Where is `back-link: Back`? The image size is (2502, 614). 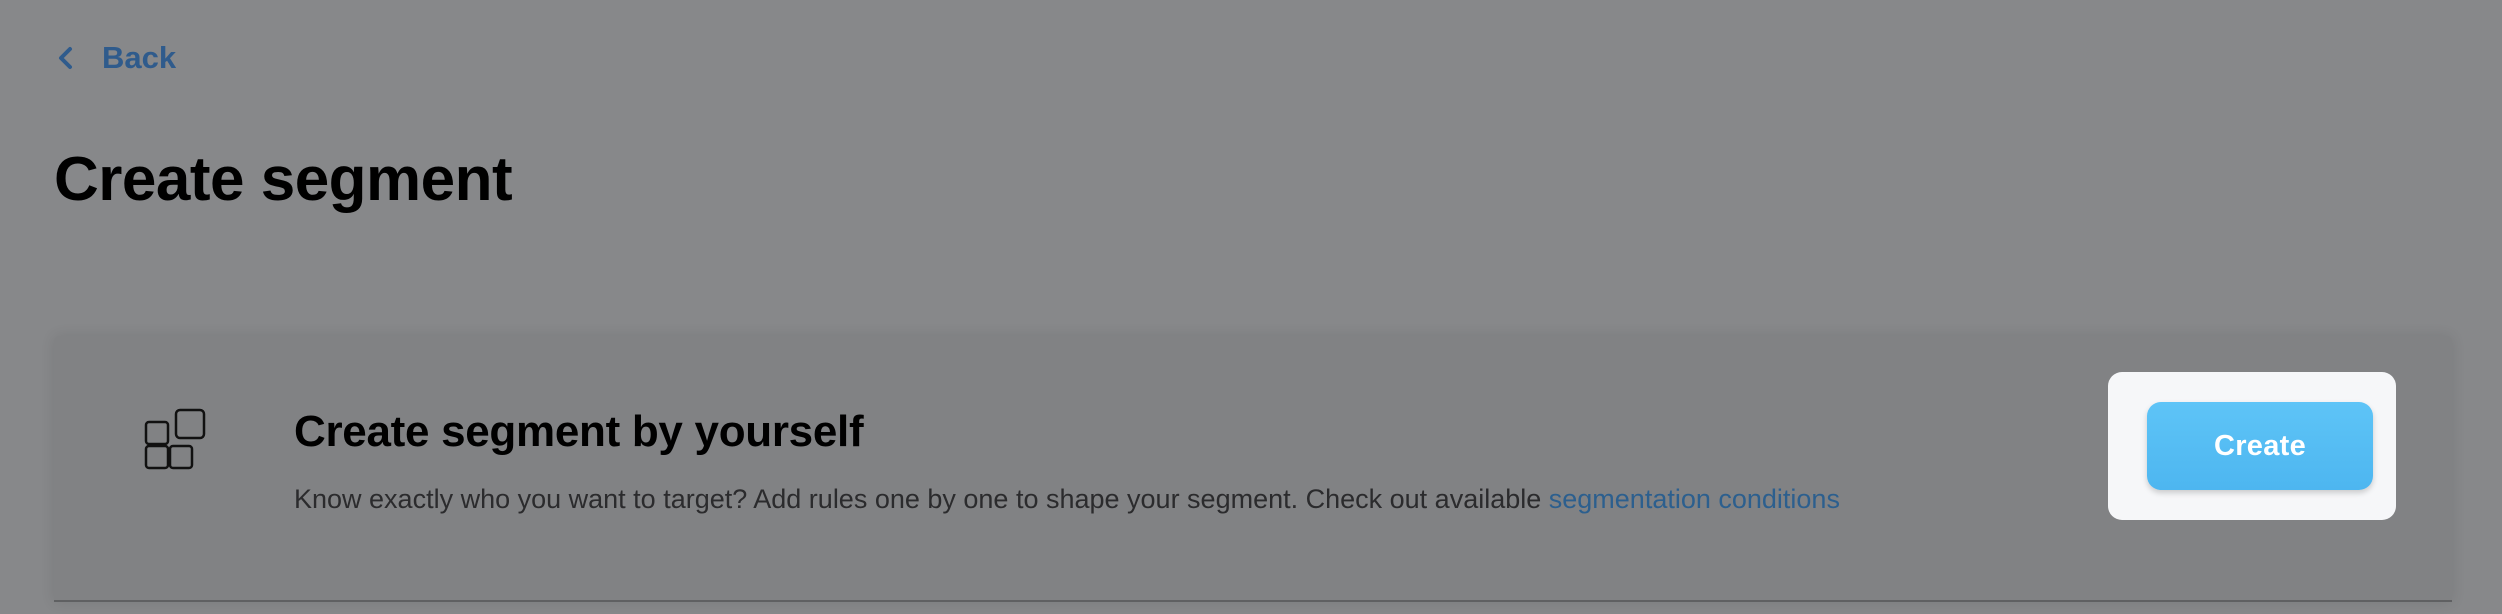
back-link: Back is located at coordinates (116, 58).